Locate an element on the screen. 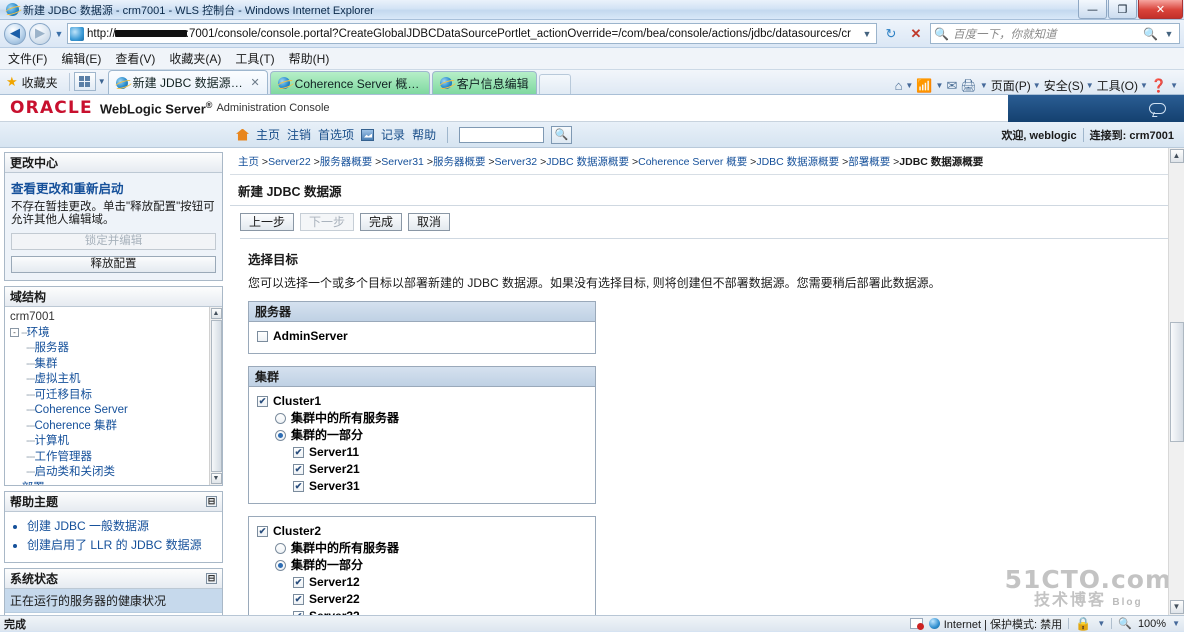  safety-menu: 安全(S) ▼ is located at coordinates (1069, 85).